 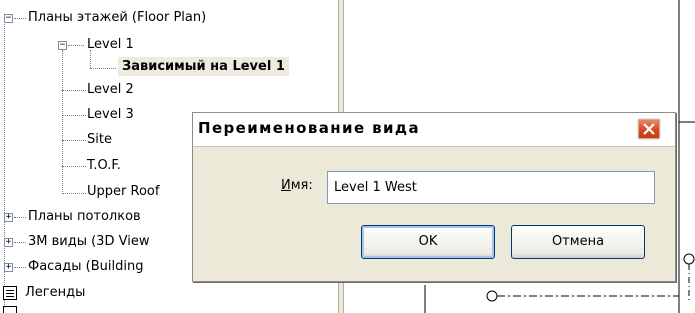 I want to click on dialog-title: Переименование вида, so click(x=309, y=128).